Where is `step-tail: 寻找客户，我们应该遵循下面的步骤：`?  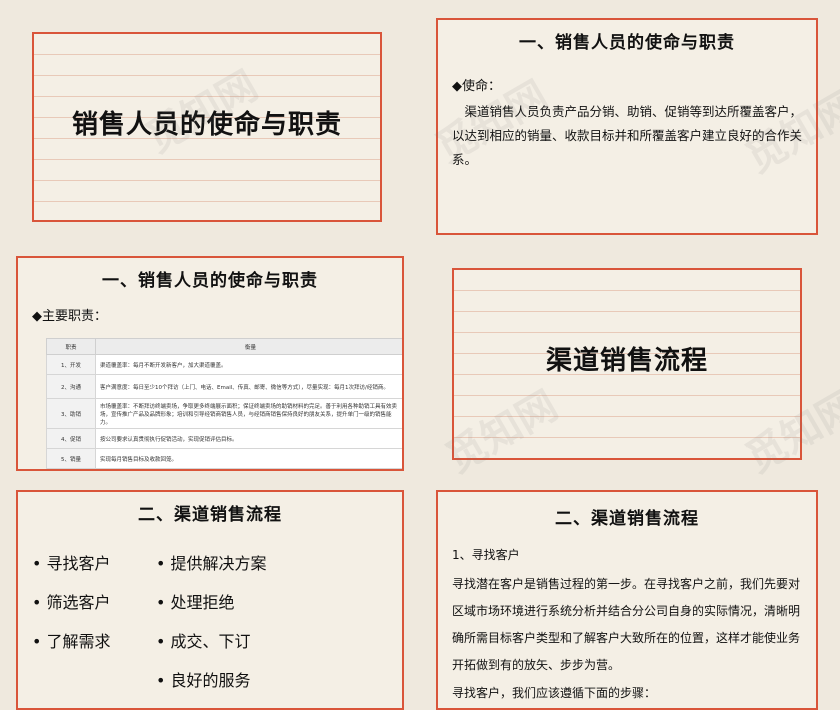 step-tail: 寻找客户，我们应该遵循下面的步骤： is located at coordinates (554, 693).